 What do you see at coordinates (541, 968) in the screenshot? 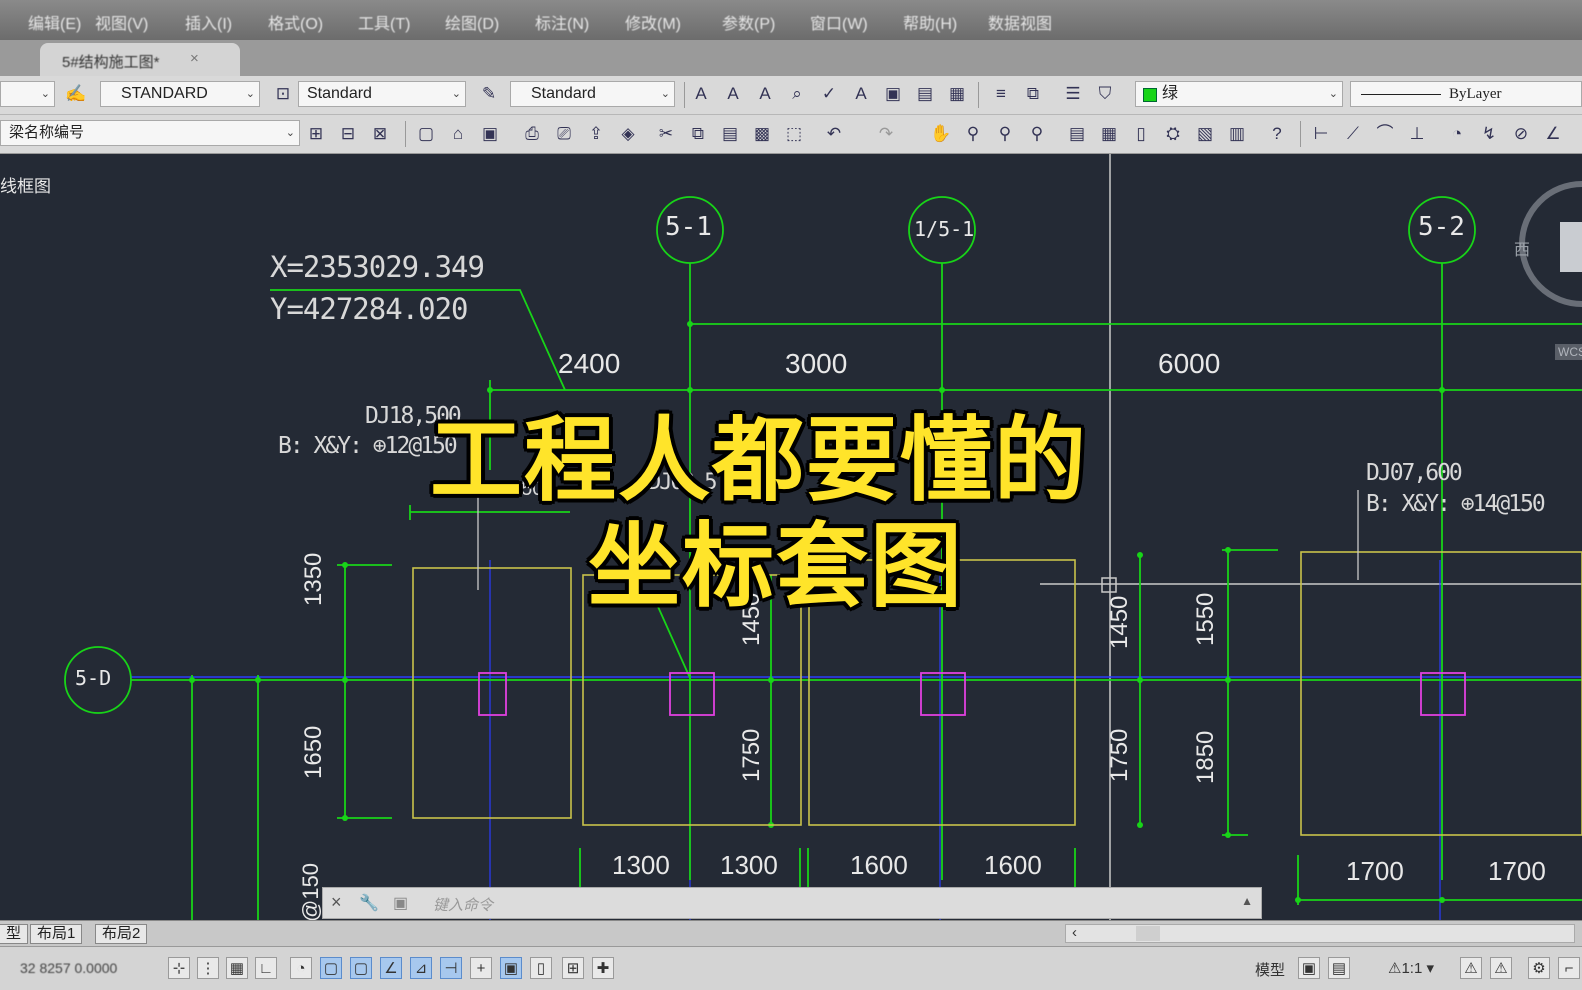
I see `quick-properties-icon: ▯` at bounding box center [541, 968].